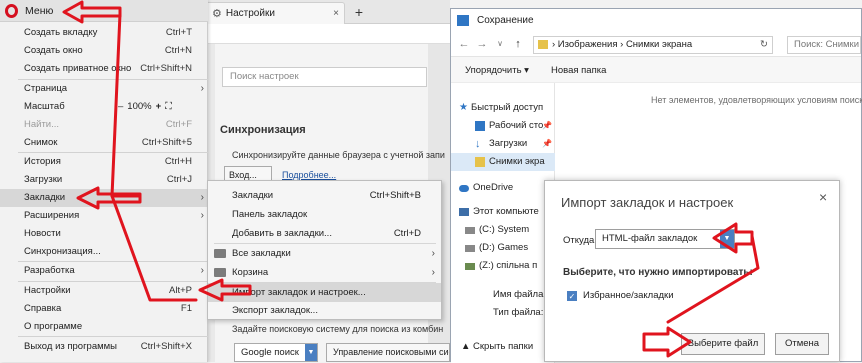  I want to click on import-source-select: HTML-файл закладок ▼, so click(665, 239).